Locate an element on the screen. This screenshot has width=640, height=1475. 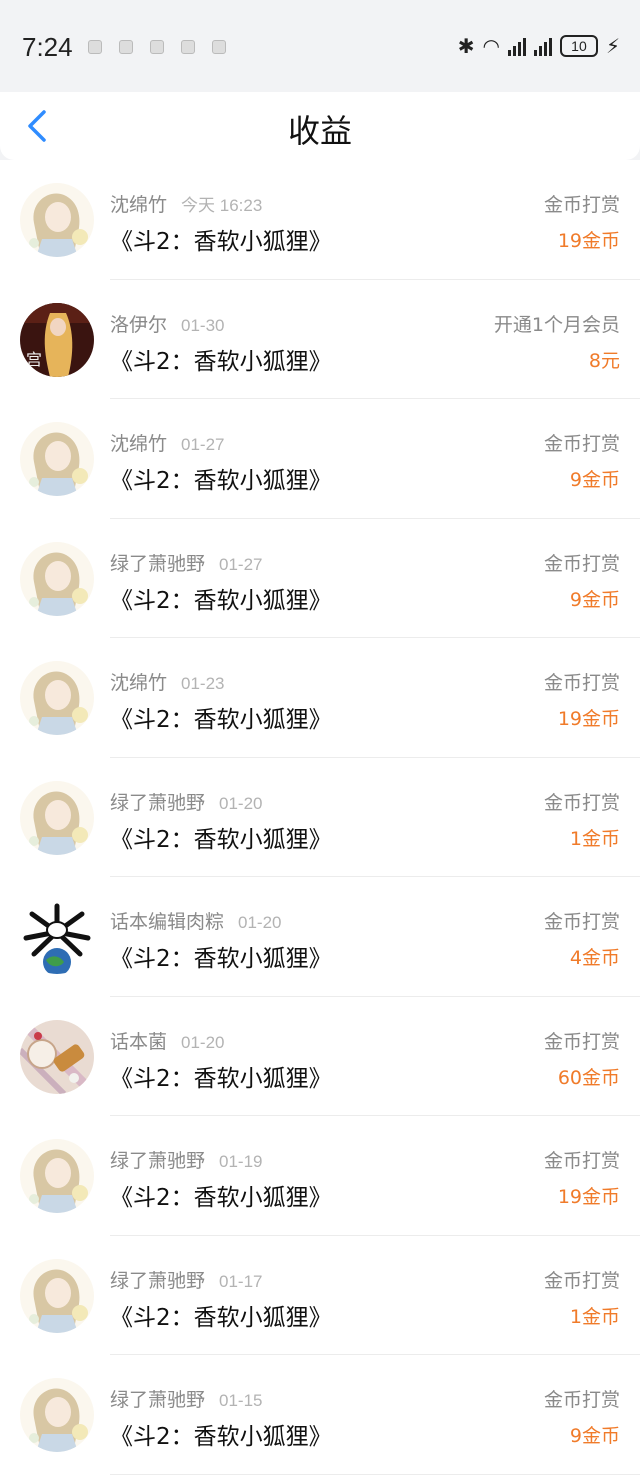
user-name: 绿了萧驰野 01-20 is located at coordinates (186, 802).